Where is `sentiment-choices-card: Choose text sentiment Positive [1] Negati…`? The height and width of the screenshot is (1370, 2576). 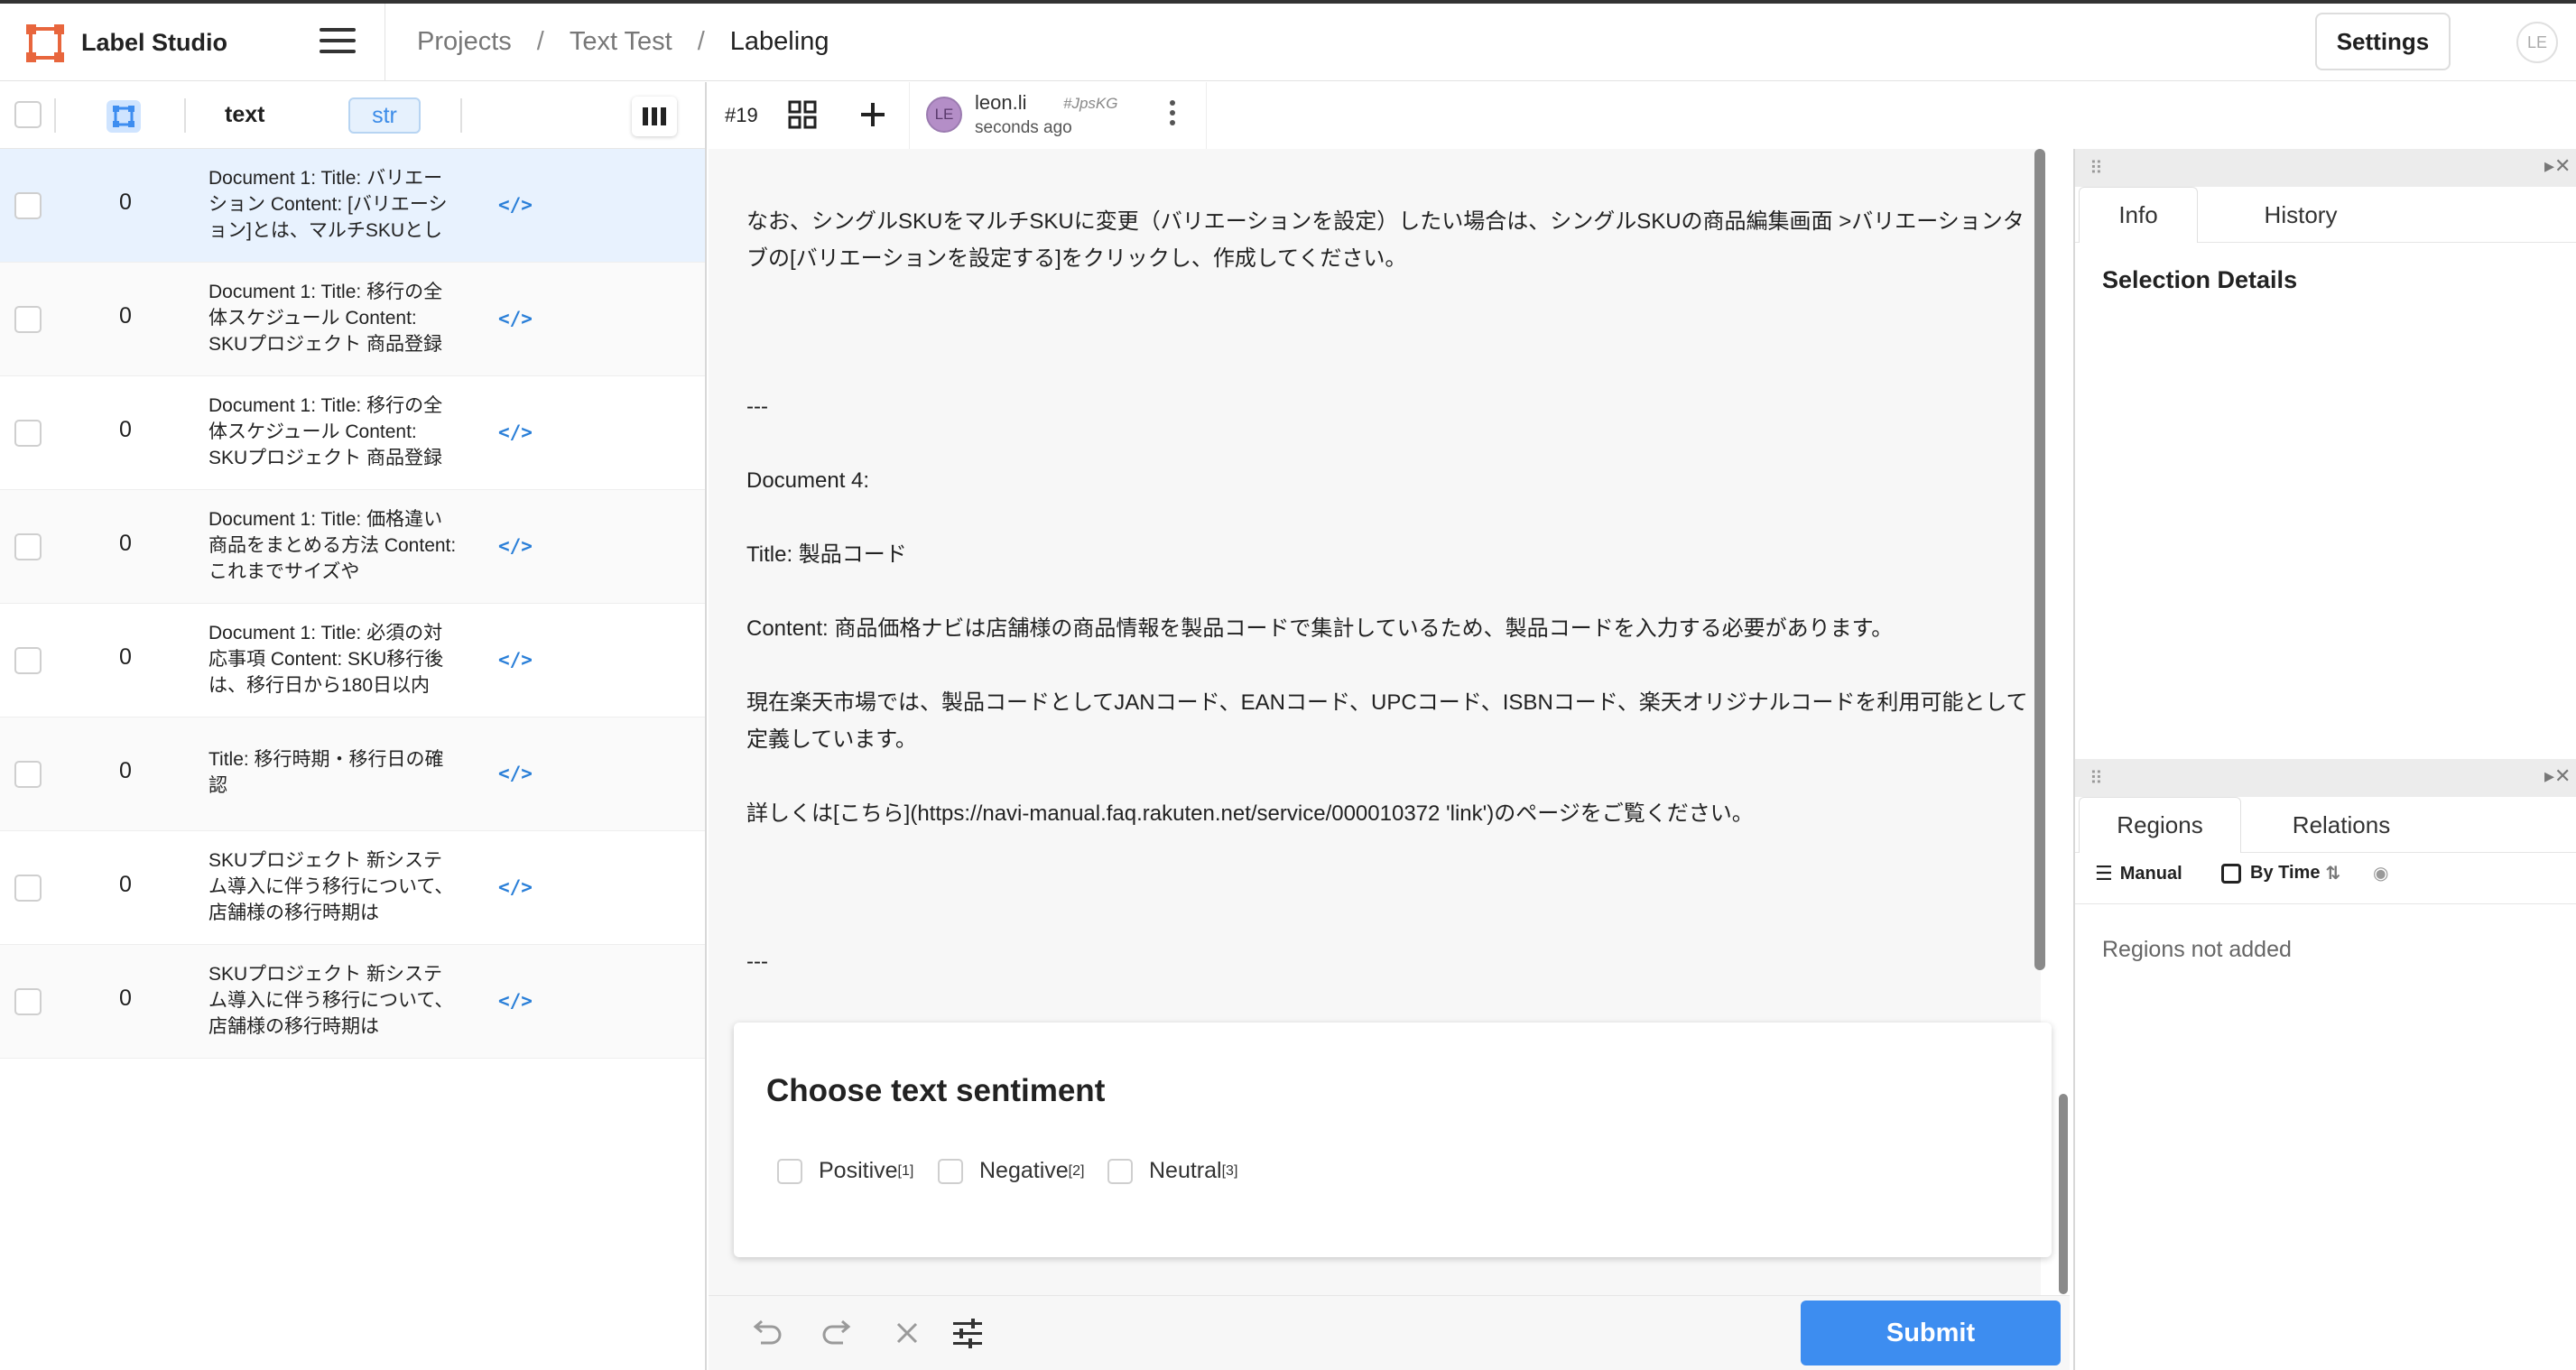
sentiment-choices-card: Choose text sentiment Positive [1] Negati… is located at coordinates (1393, 1140).